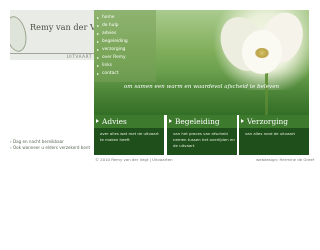  Describe the element at coordinates (125, 26) in the screenshot. I see `nav-item-de-hulp: ▸ de hulp` at that location.